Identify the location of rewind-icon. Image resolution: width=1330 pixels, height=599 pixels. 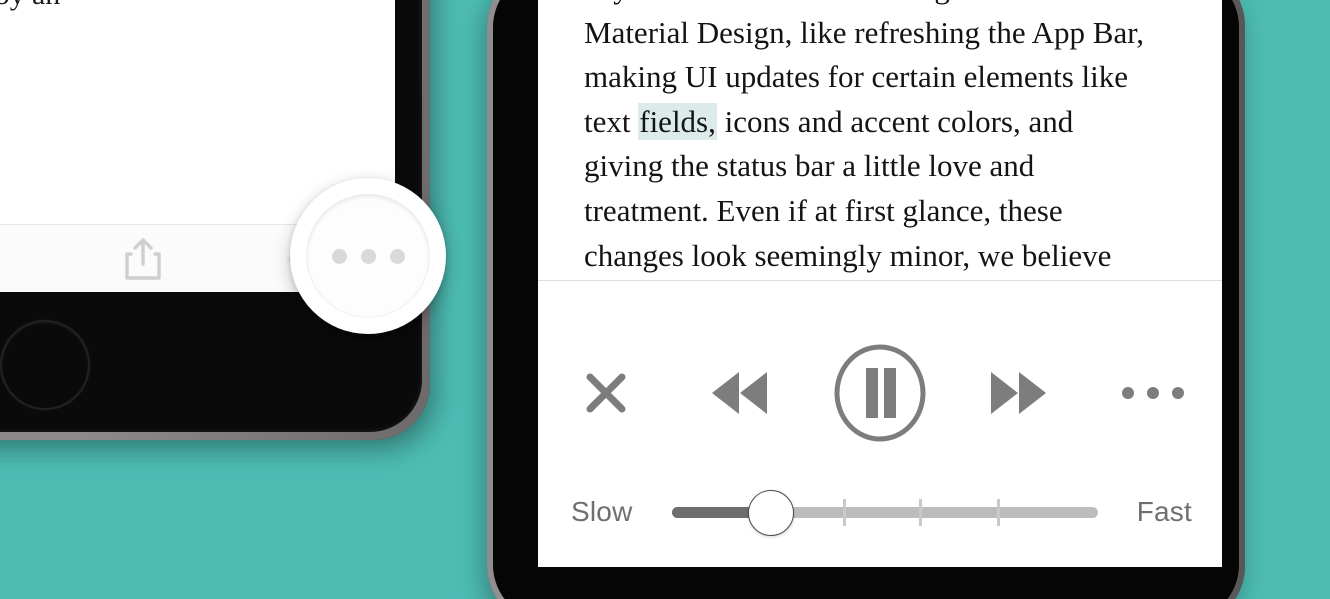
(740, 393).